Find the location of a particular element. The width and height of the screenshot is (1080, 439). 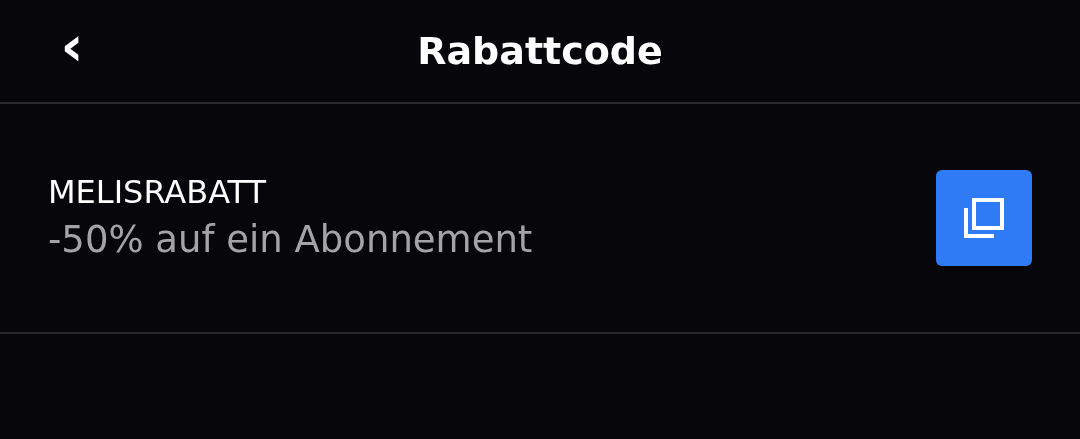

copy-button is located at coordinates (984, 218).